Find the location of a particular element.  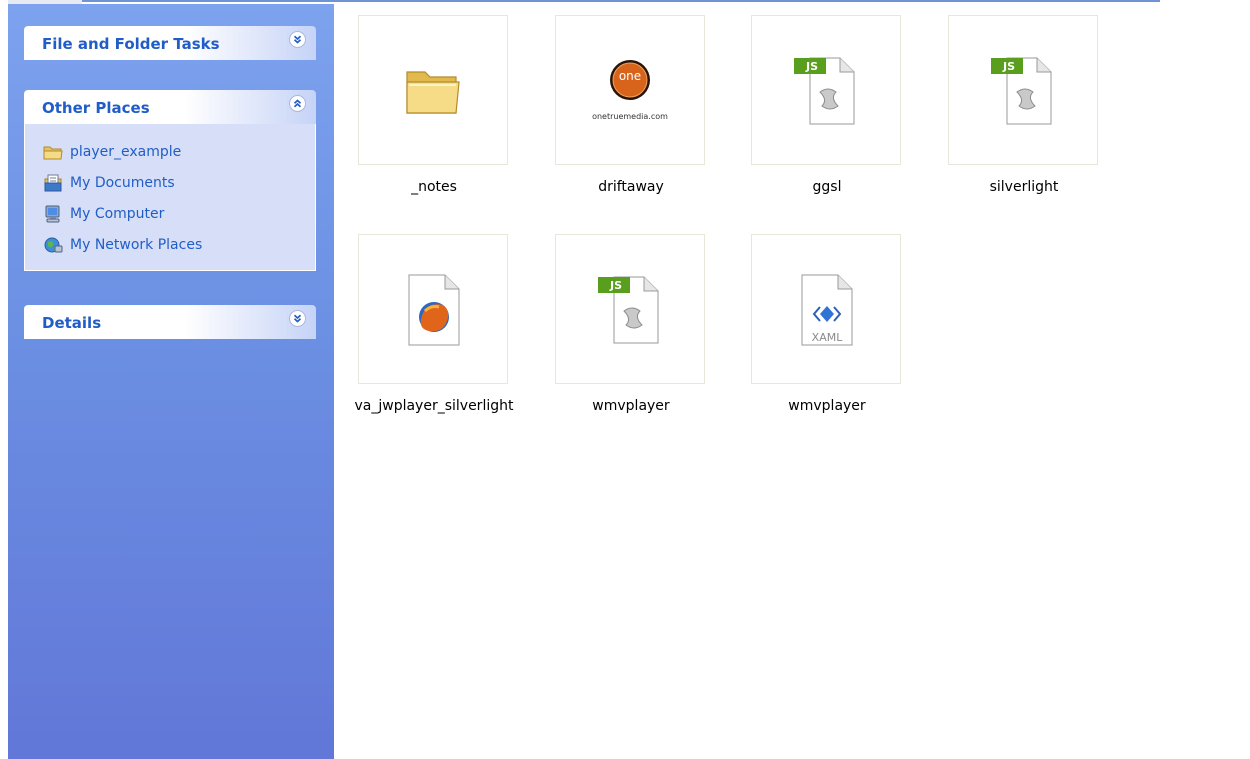

file-name: silverlight is located at coordinates (1024, 187).